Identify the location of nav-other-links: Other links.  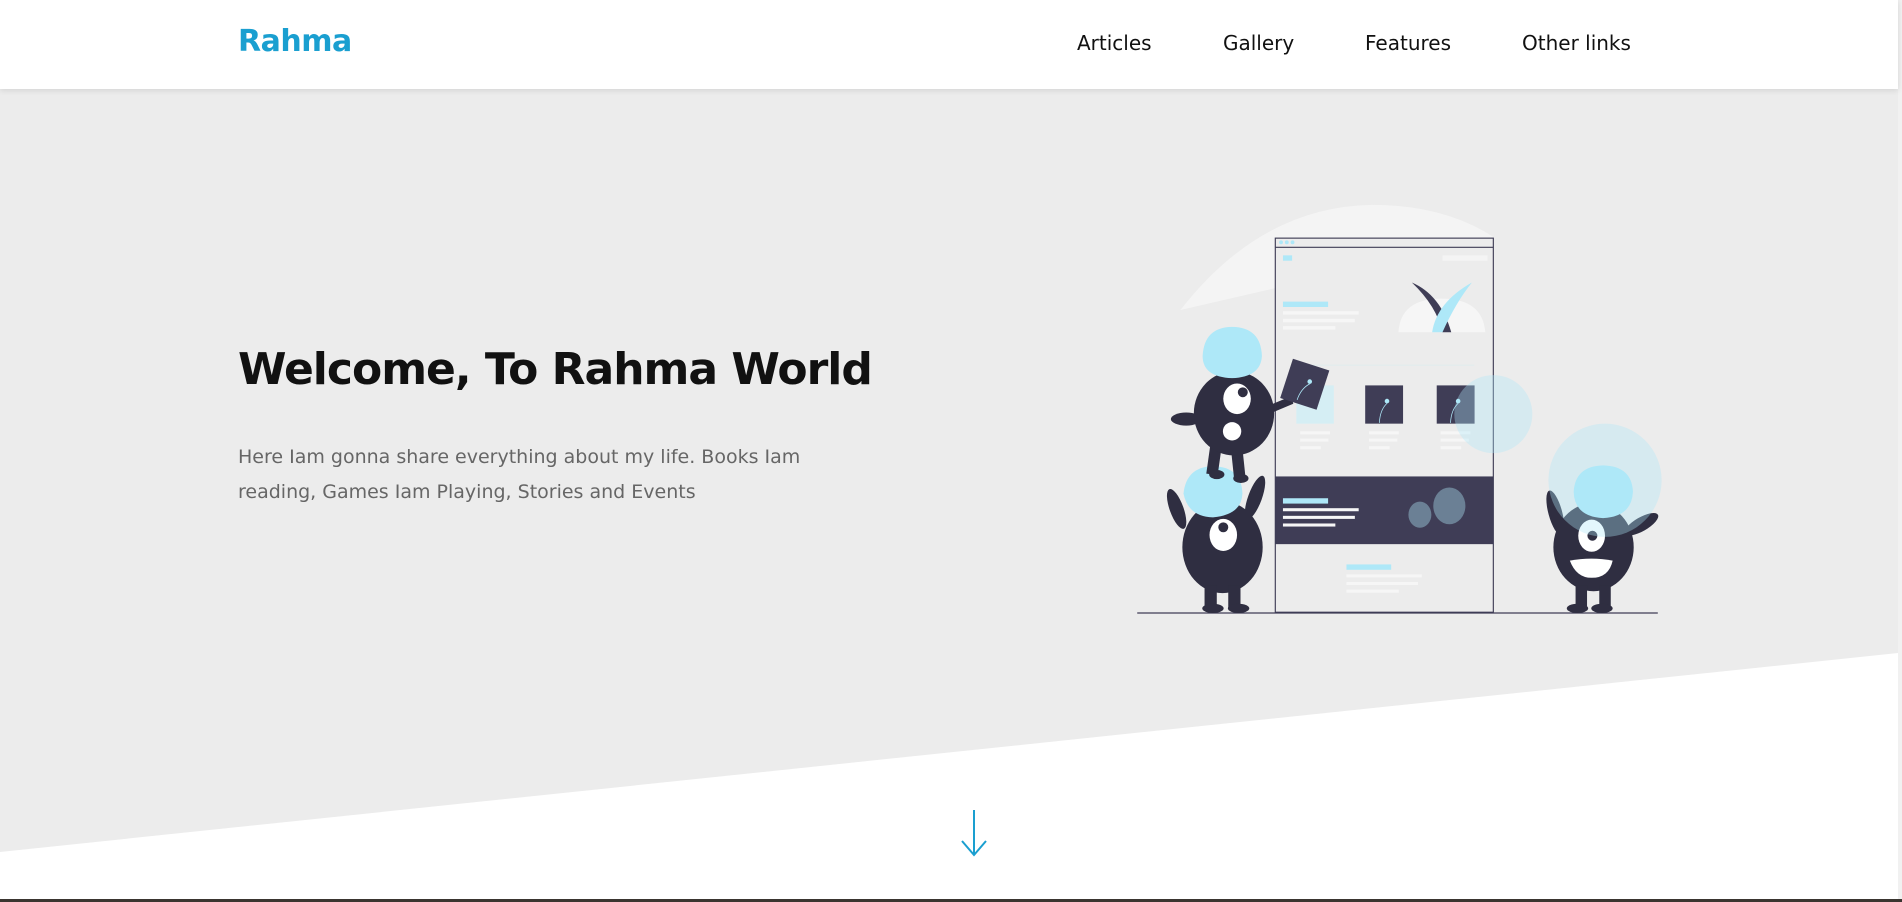
(1576, 43).